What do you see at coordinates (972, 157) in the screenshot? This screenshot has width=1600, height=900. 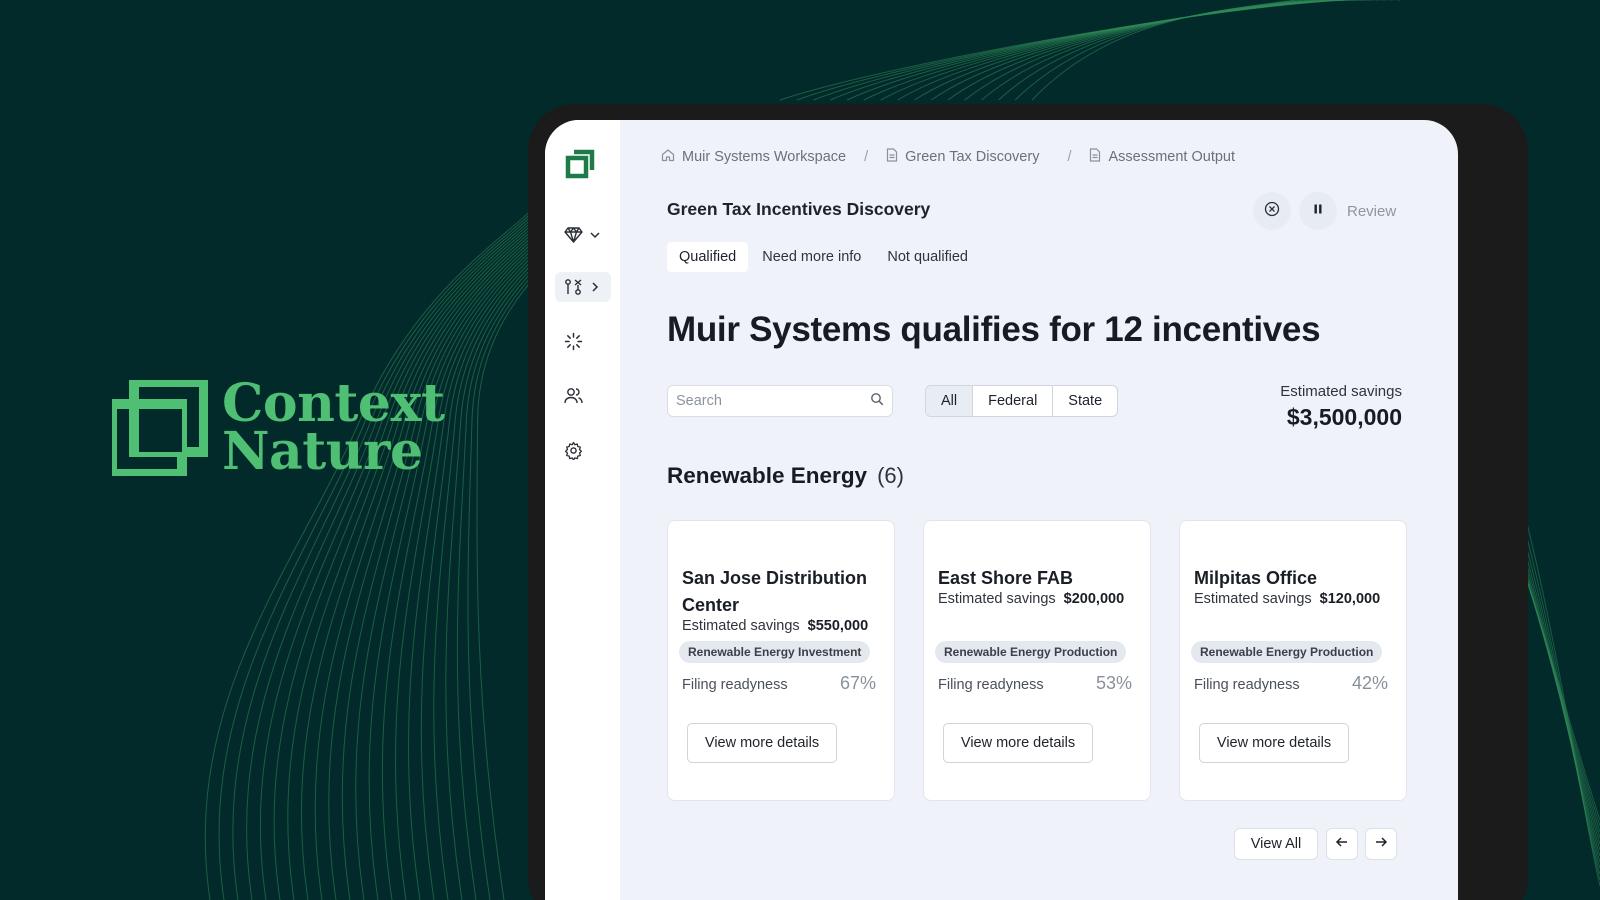 I see `breadcrumb-label: Green Tax Discovery` at bounding box center [972, 157].